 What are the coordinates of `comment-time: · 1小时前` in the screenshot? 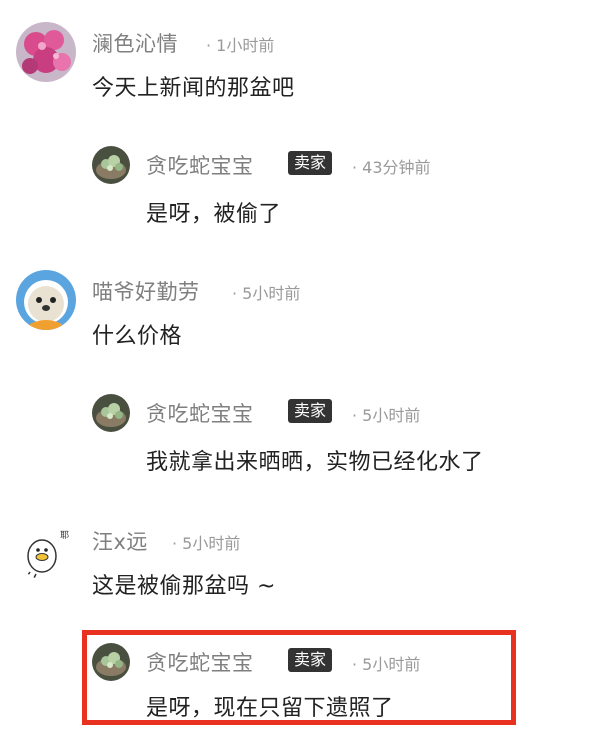 It's located at (240, 45).